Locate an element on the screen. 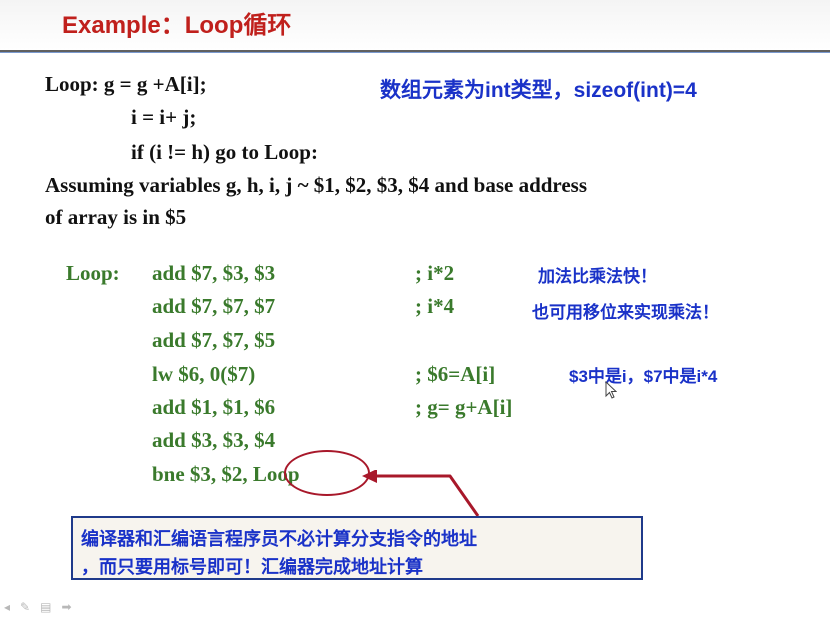 This screenshot has height=622, width=830. asm-code-line-5: add $1, $1, $6 is located at coordinates (214, 407).